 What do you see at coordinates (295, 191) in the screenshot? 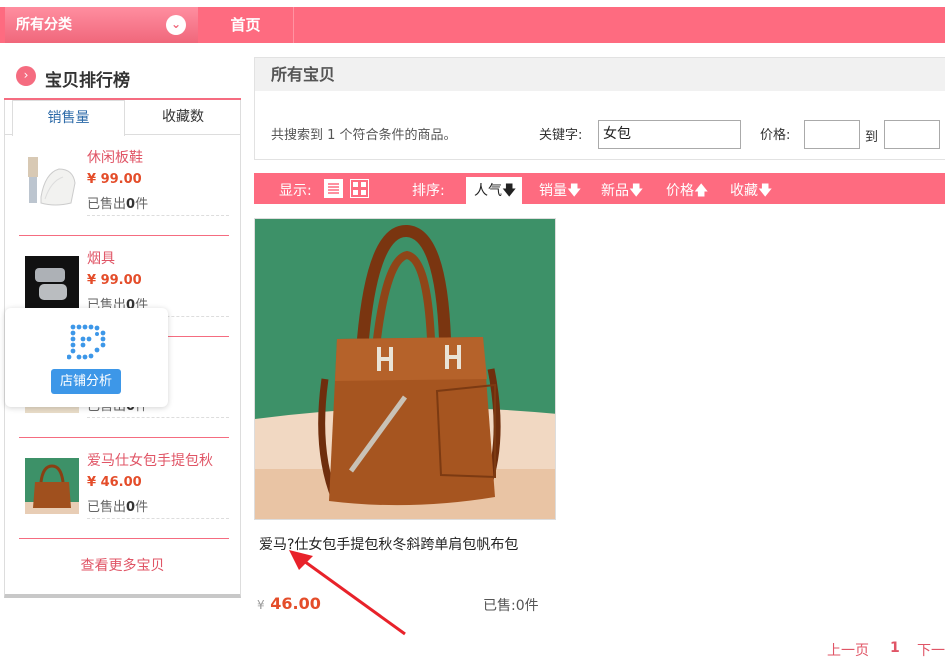
I see `display-label: 显示:` at bounding box center [295, 191].